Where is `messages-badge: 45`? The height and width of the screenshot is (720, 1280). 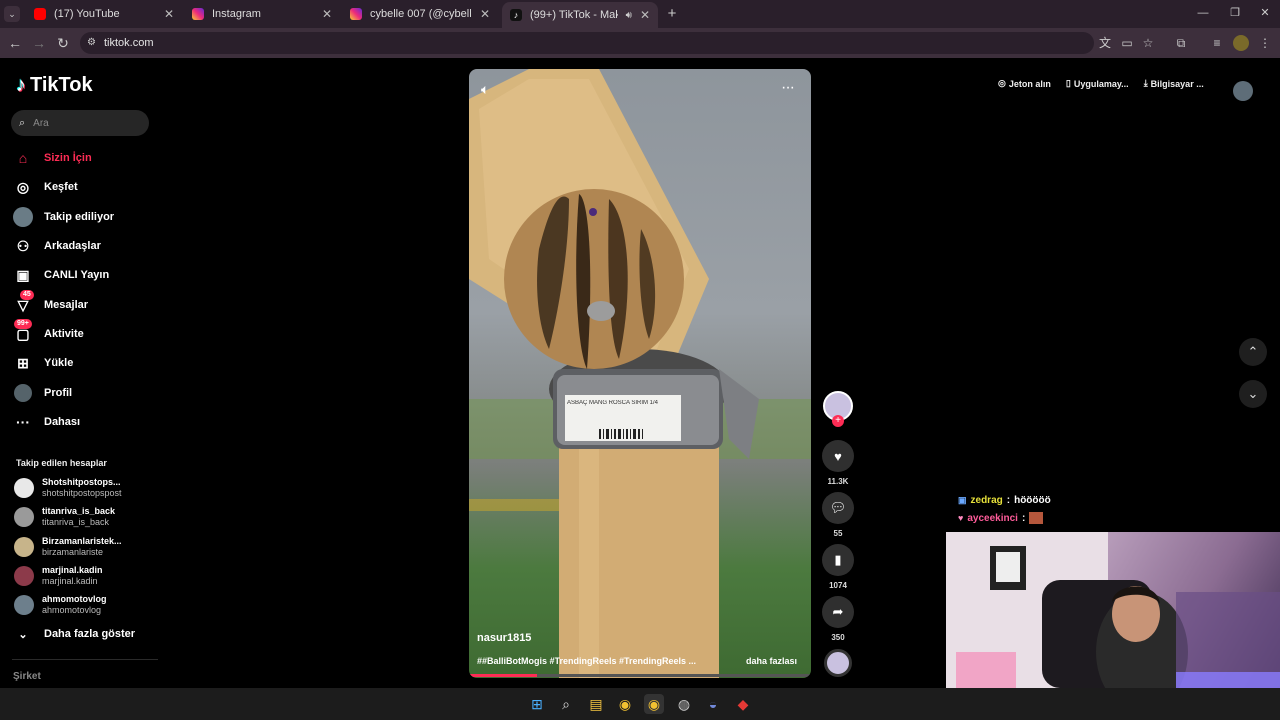 messages-badge: 45 is located at coordinates (27, 295).